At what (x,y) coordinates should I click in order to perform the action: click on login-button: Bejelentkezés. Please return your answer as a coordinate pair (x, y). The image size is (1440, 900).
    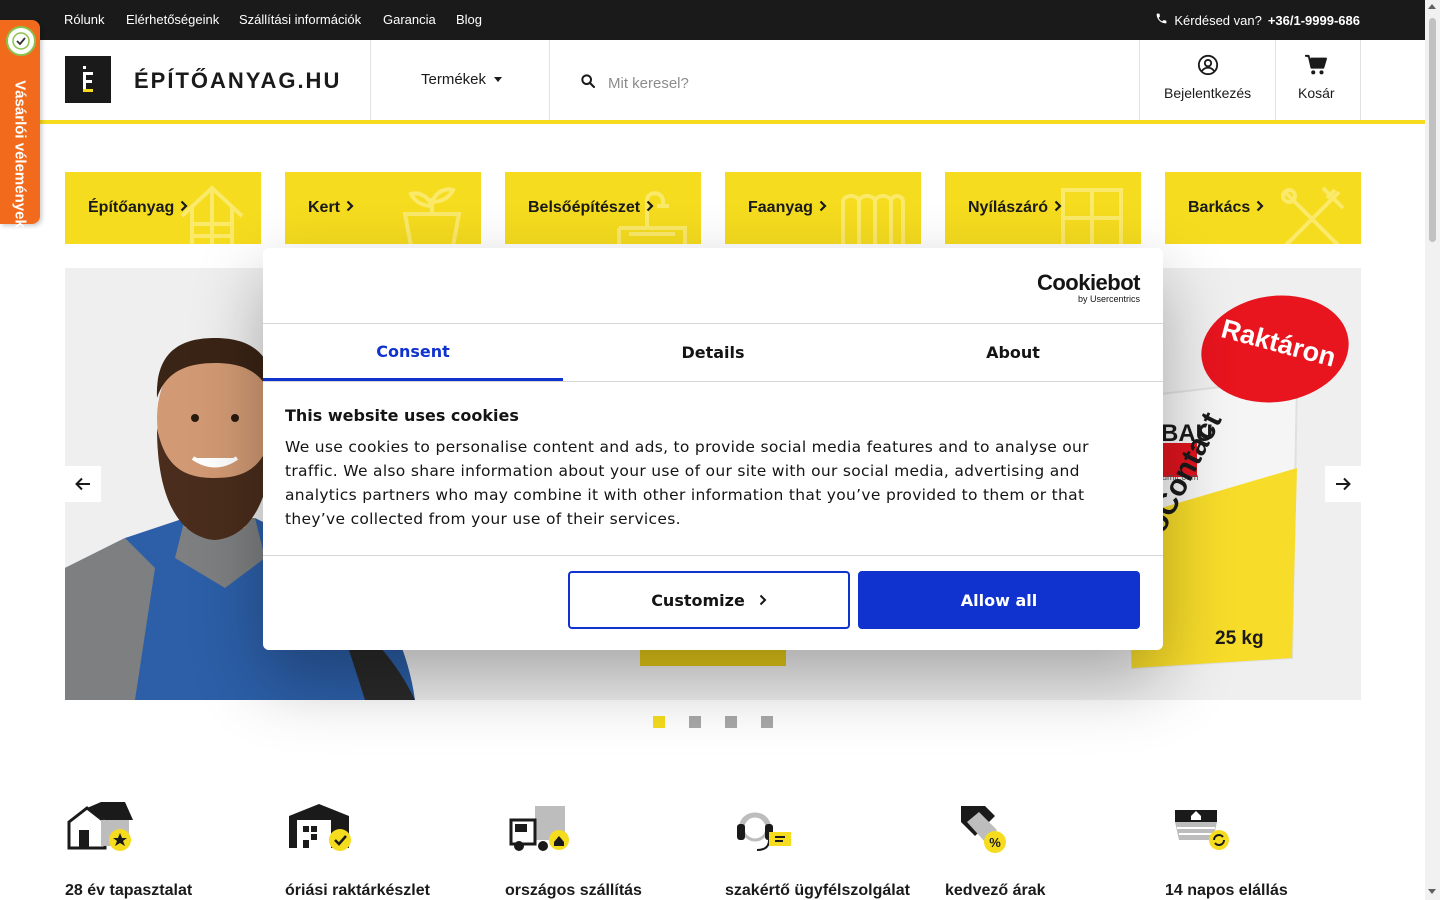
    Looking at the image, I should click on (1207, 77).